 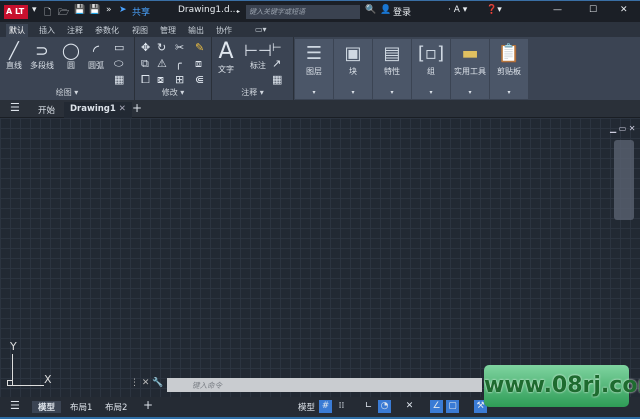 I want to click on scale-icon: ⧇, so click(x=160, y=80).